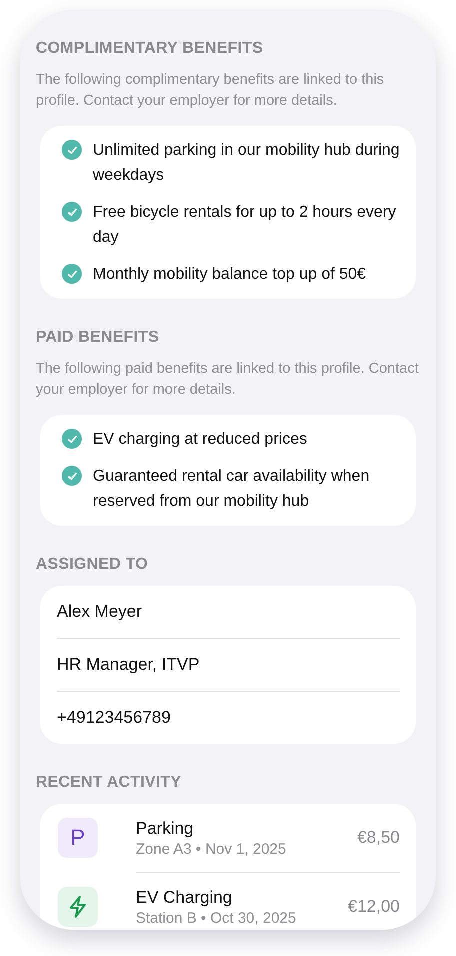 This screenshot has height=956, width=456. Describe the element at coordinates (217, 918) in the screenshot. I see `activity-details: Station B • Oct 30, 2025` at that location.